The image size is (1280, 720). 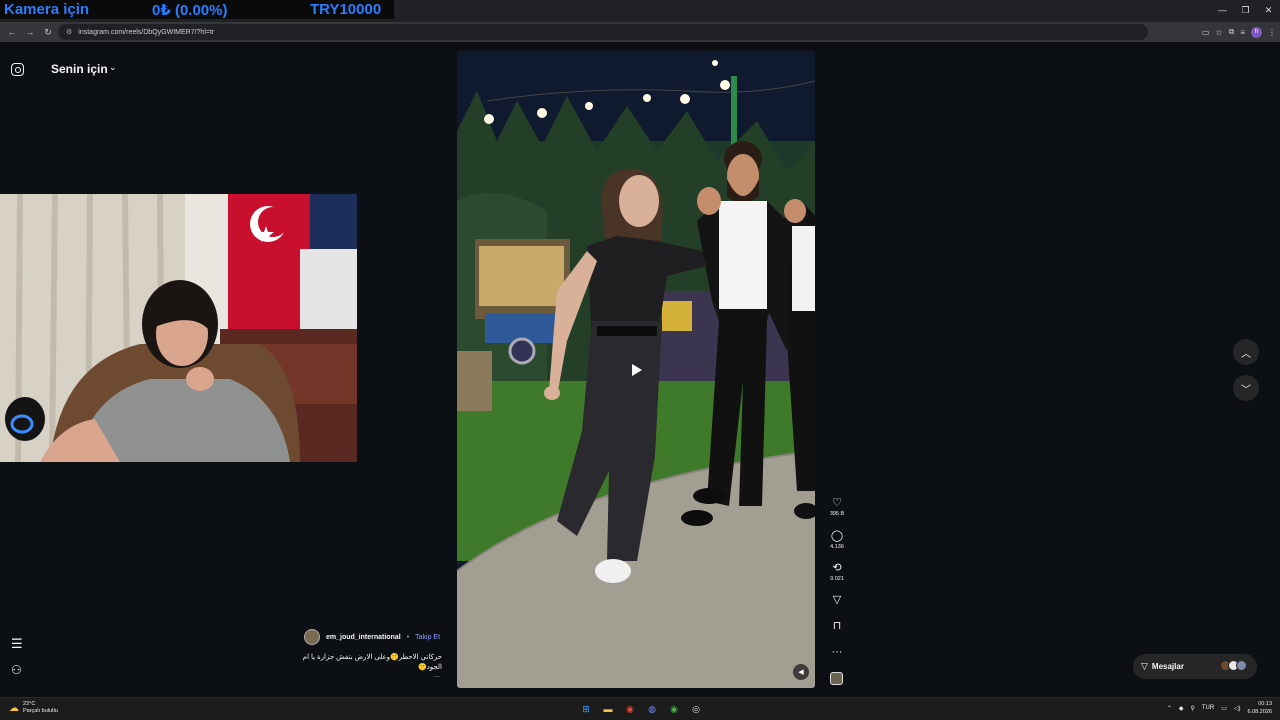 What do you see at coordinates (113, 67) in the screenshot?
I see `chevron-down-icon: ⌄` at bounding box center [113, 67].